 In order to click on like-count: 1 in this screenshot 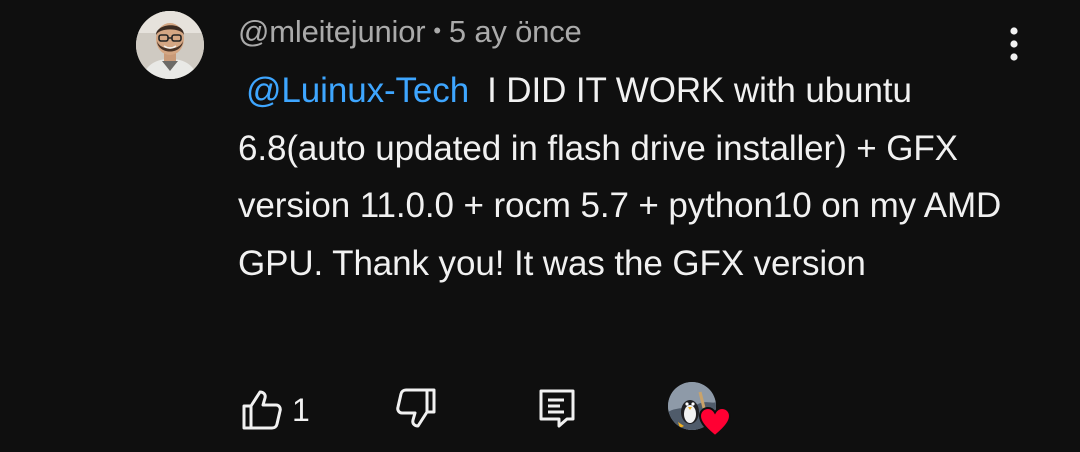, I will do `click(301, 410)`.